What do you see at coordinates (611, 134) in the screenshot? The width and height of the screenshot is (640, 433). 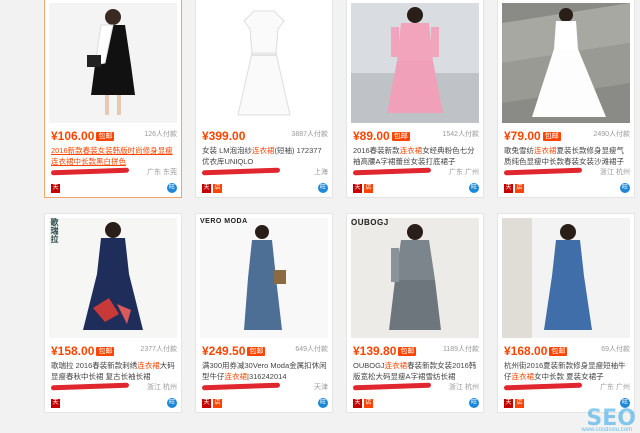 I see `sales-count: 2490人付款` at bounding box center [611, 134].